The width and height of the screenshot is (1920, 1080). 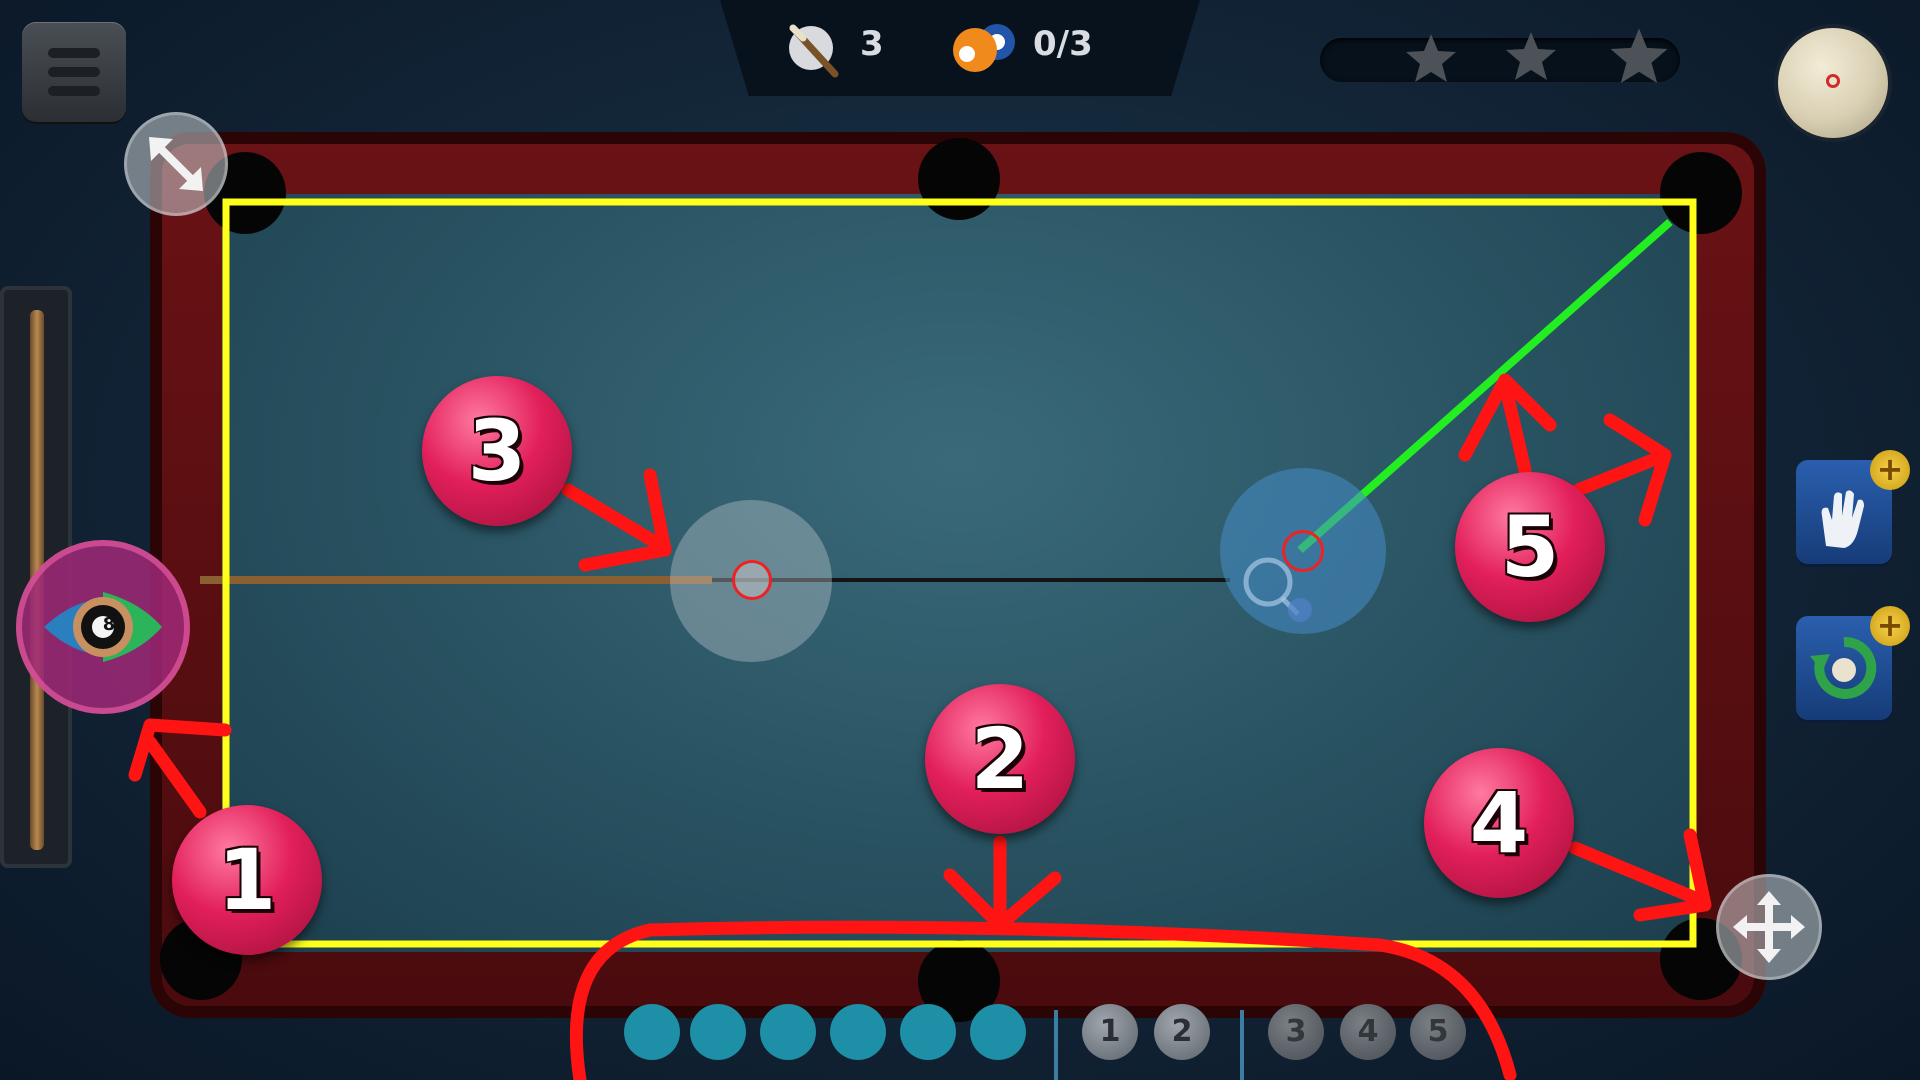 I want to click on marker-3: 3, so click(x=497, y=451).